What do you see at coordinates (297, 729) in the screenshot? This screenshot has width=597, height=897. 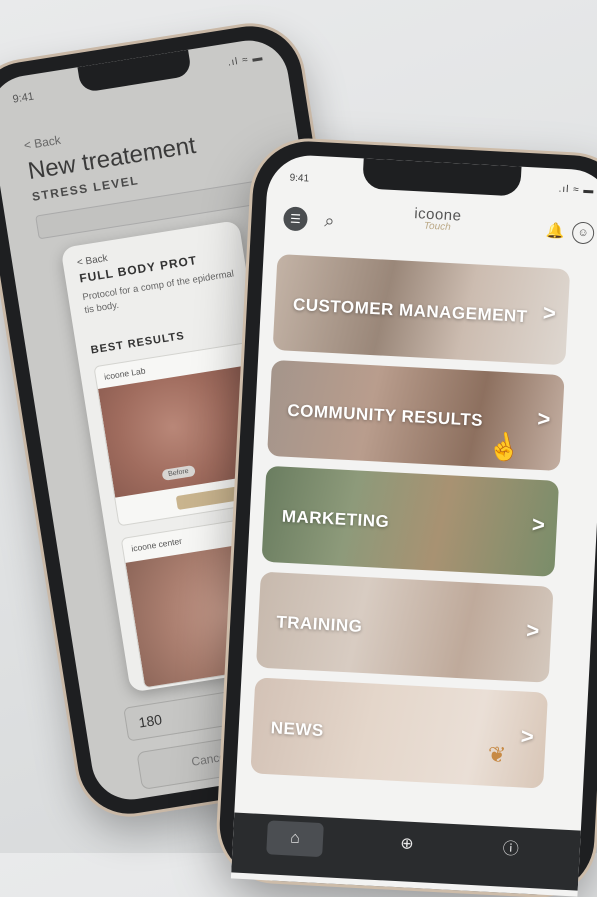 I see `tile-label: NEWS` at bounding box center [297, 729].